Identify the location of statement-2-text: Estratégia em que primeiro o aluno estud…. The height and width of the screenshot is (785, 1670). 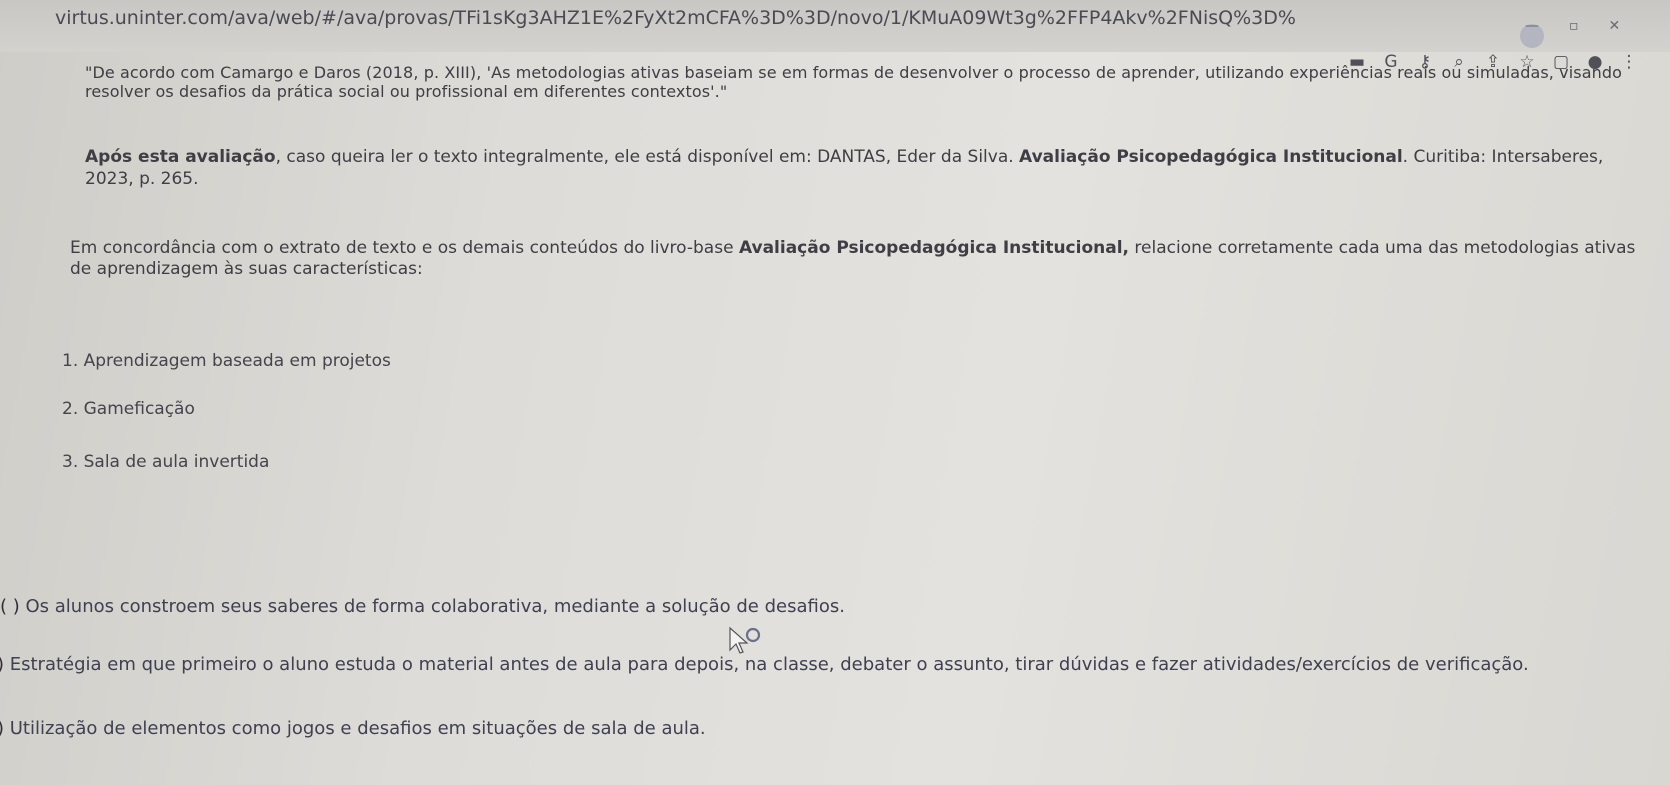
(766, 664).